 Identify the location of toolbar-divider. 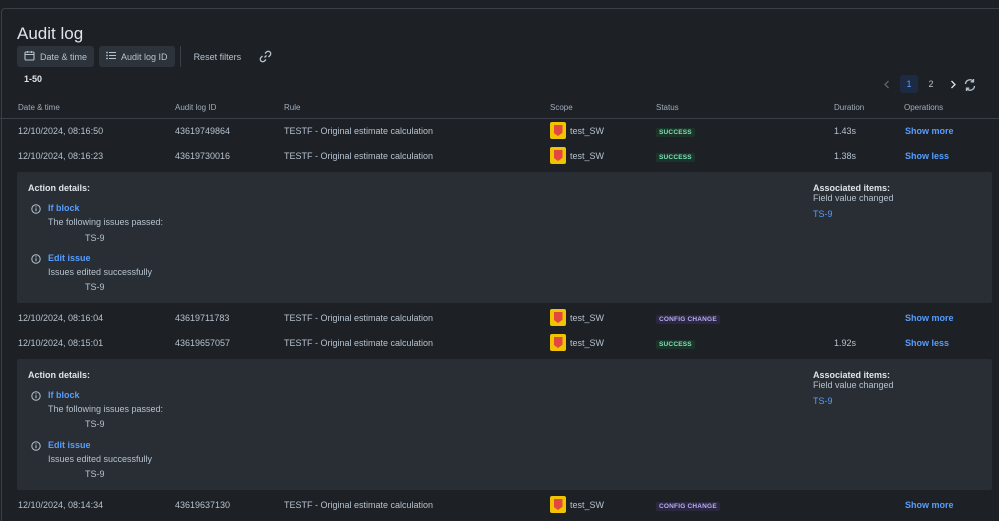
(180, 56).